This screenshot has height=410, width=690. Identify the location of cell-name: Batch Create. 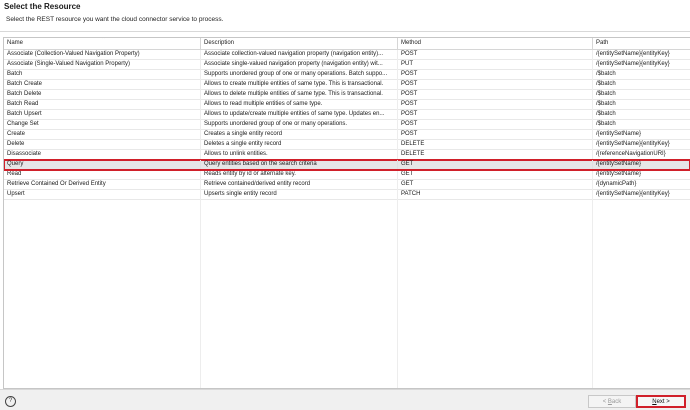
(25, 84).